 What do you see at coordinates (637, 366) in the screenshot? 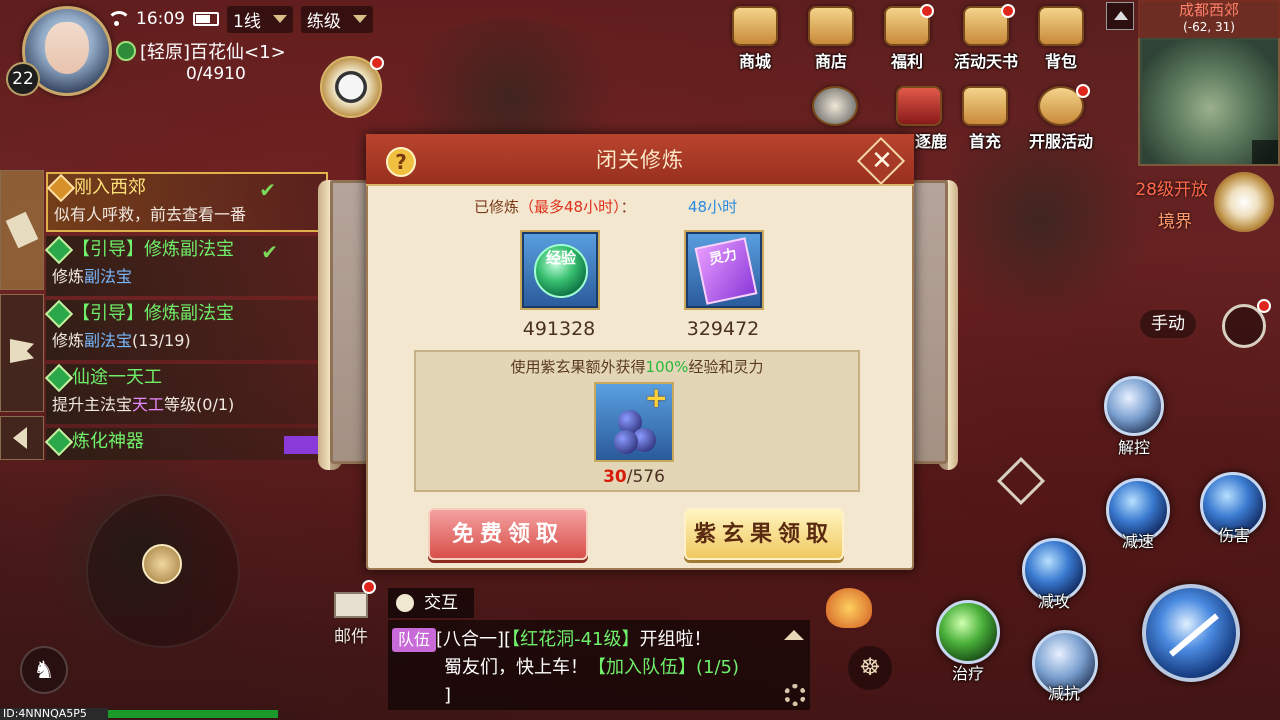
I see `fruit-bonus-text: 使用紫玄果额外获得100%经验和灵力` at bounding box center [637, 366].